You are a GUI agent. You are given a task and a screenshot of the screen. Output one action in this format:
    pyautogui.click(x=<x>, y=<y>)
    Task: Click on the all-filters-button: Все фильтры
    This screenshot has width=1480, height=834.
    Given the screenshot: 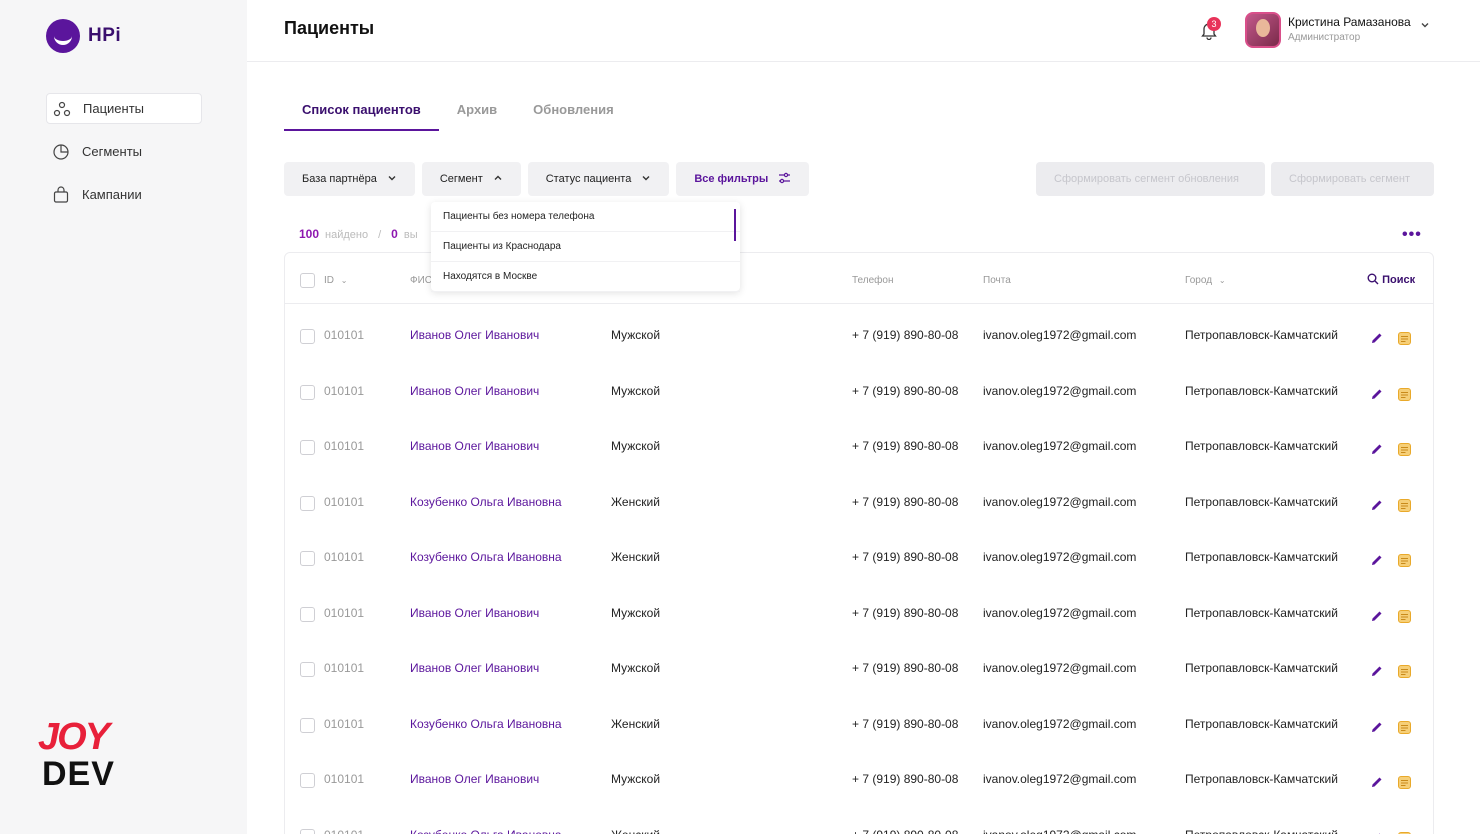 What is the action you would take?
    pyautogui.click(x=743, y=179)
    